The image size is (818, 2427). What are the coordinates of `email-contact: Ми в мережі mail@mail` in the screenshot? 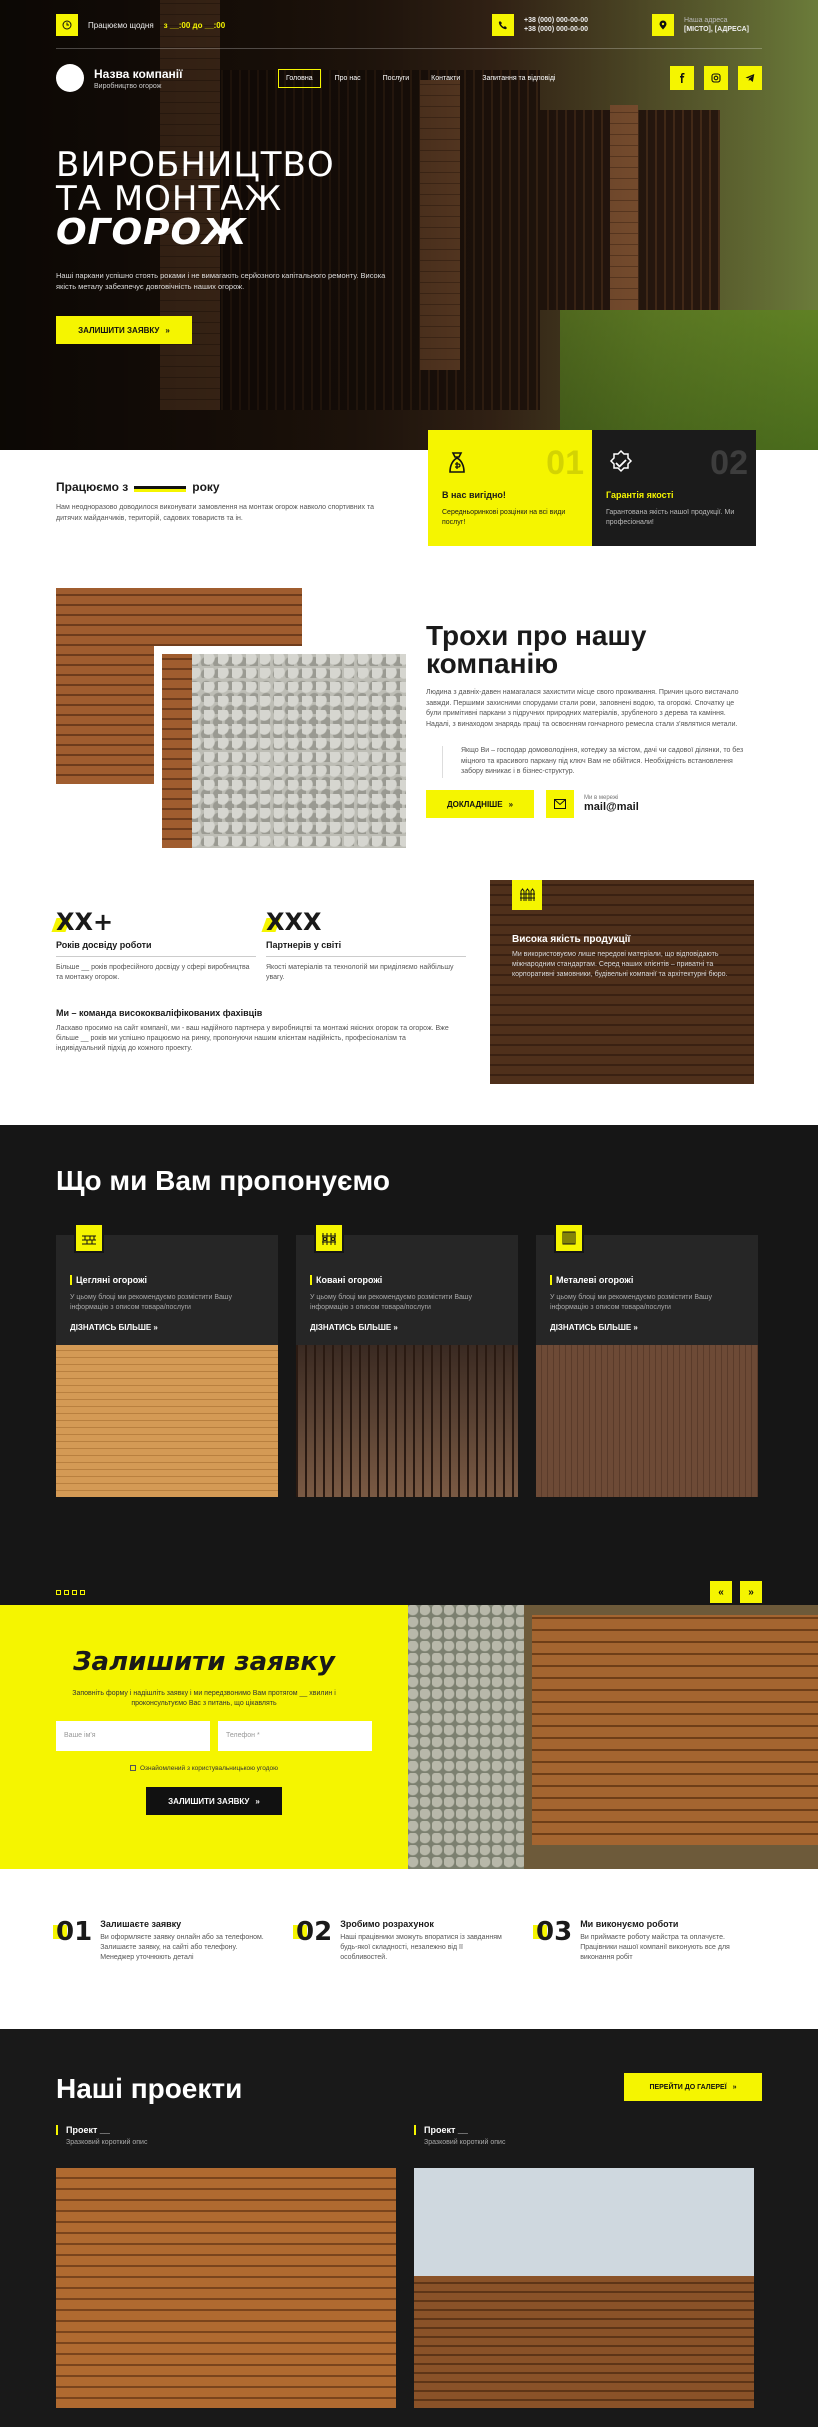 It's located at (592, 804).